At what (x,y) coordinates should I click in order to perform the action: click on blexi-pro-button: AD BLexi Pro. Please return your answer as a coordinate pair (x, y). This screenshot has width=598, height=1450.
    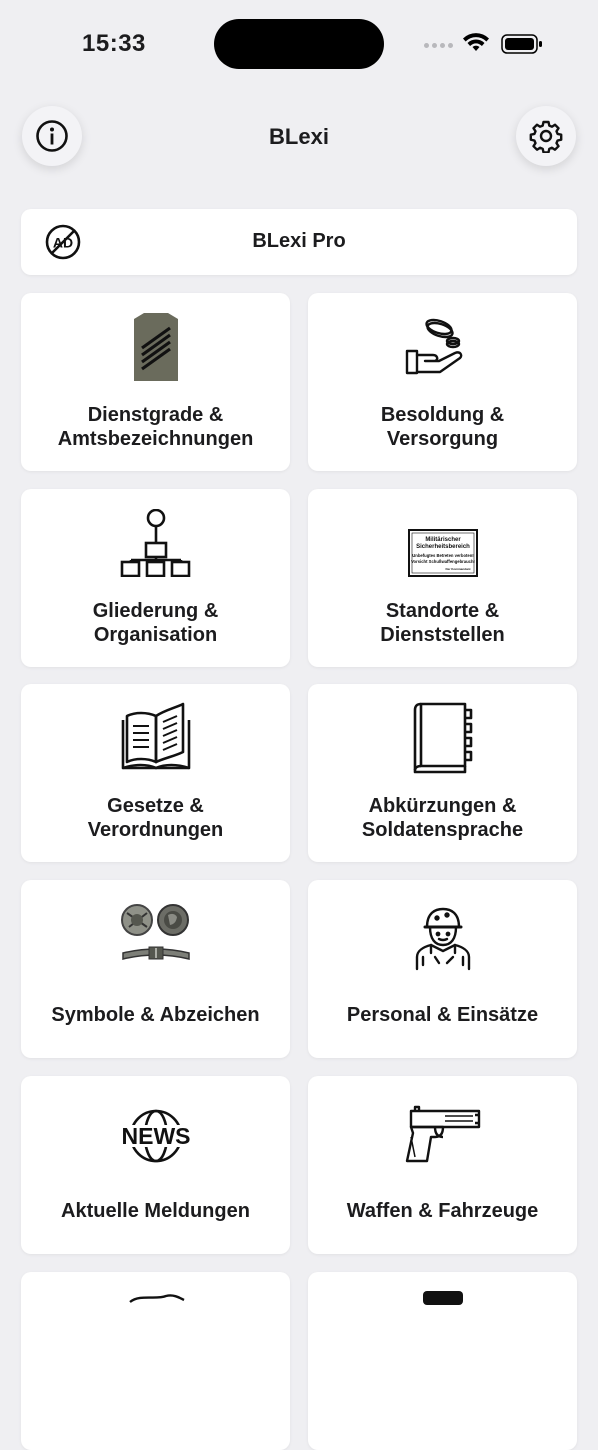
    Looking at the image, I should click on (299, 242).